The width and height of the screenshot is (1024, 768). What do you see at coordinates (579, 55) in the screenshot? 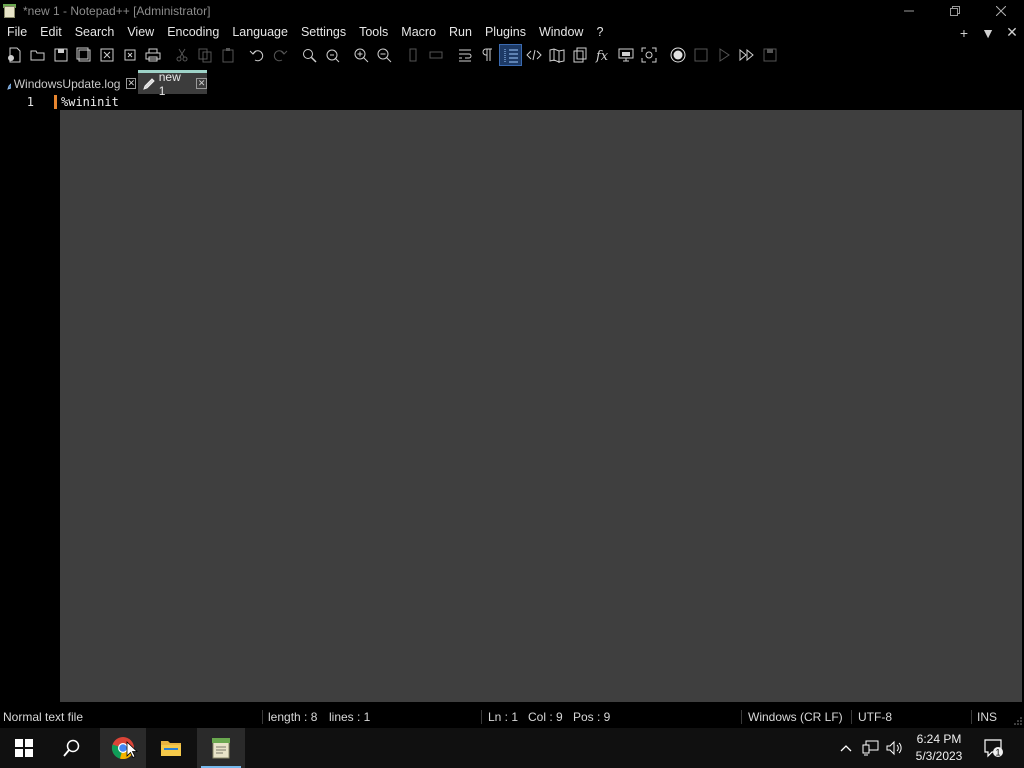
I see `document-list-icon` at bounding box center [579, 55].